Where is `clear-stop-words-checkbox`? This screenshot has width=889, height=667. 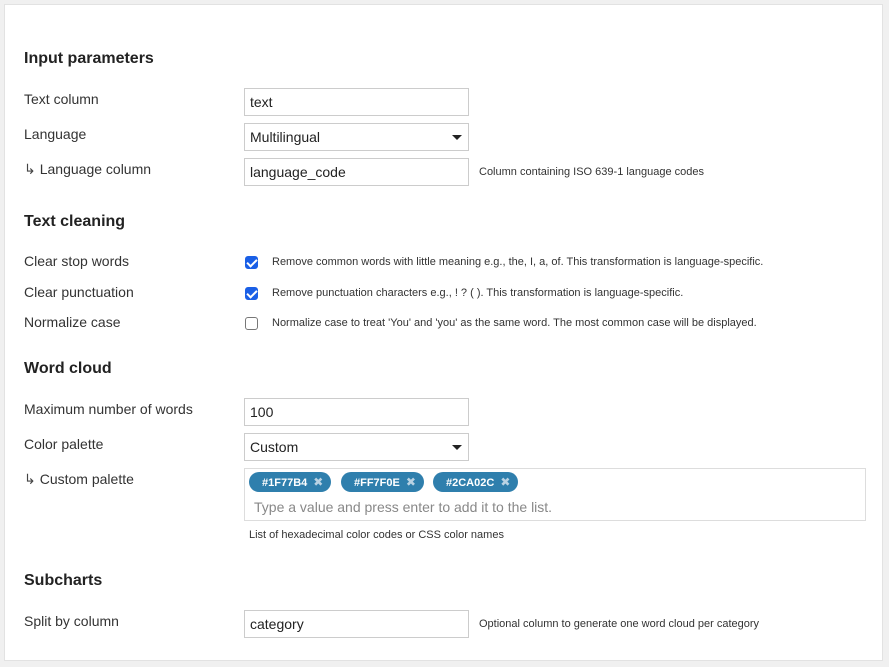 clear-stop-words-checkbox is located at coordinates (251, 262).